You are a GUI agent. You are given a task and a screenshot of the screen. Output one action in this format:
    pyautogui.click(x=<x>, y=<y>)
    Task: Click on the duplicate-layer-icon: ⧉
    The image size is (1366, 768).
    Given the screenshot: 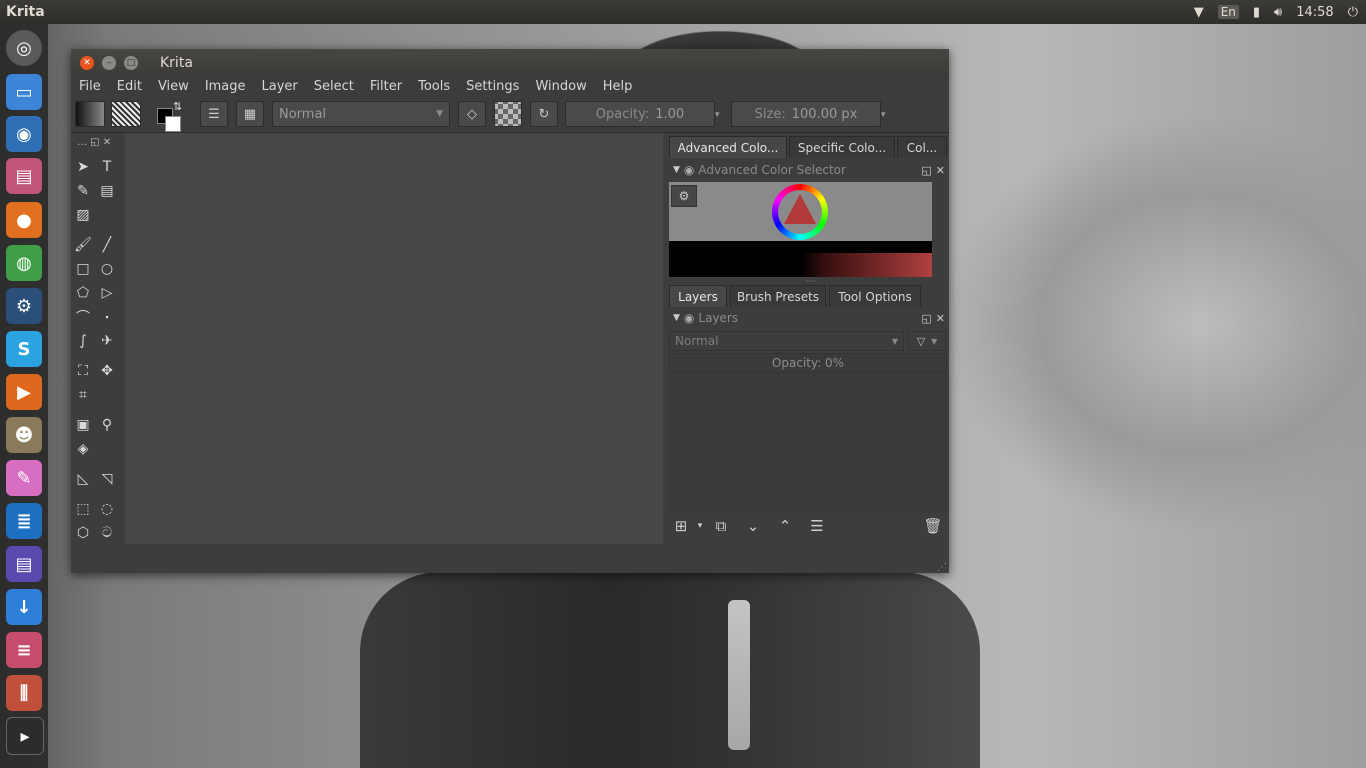 What is the action you would take?
    pyautogui.click(x=721, y=526)
    